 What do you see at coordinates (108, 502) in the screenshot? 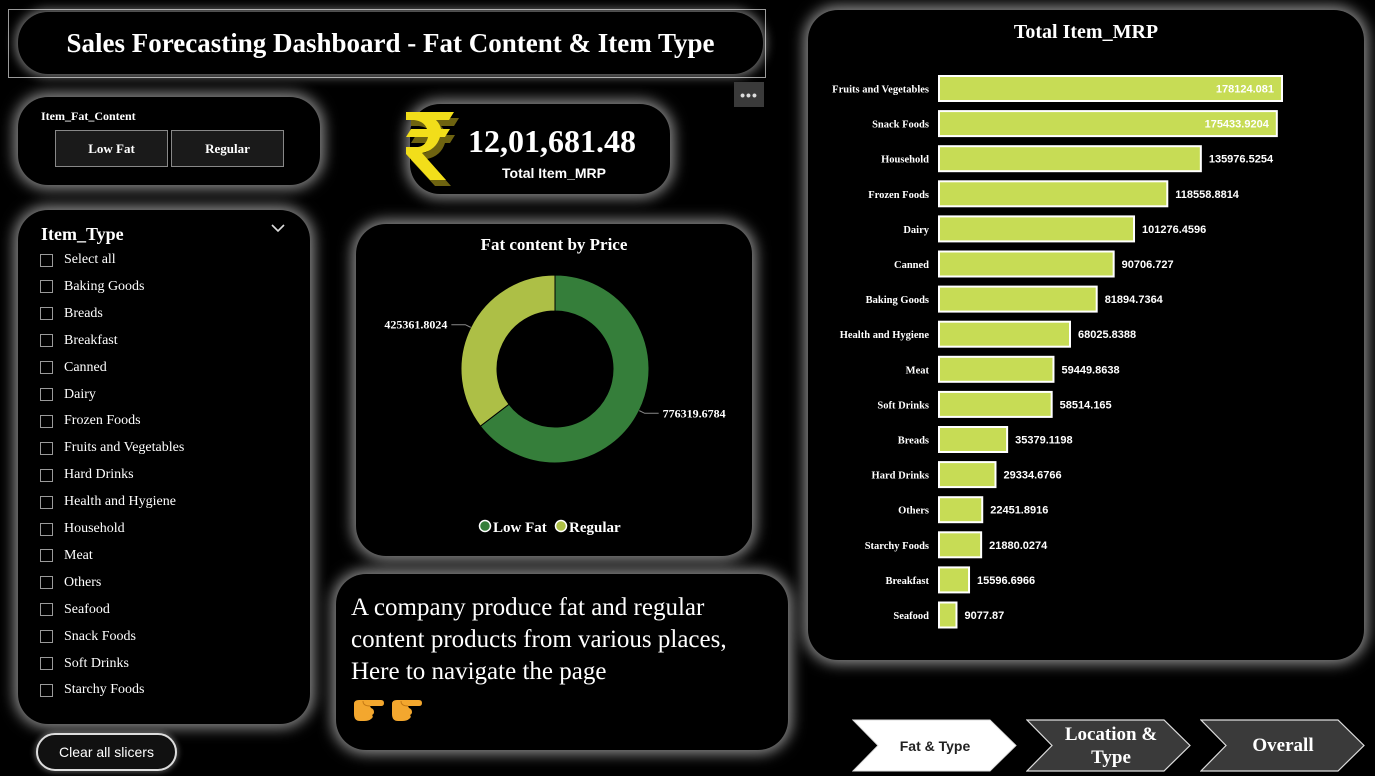
I see `item-type-option: Health and Hygiene` at bounding box center [108, 502].